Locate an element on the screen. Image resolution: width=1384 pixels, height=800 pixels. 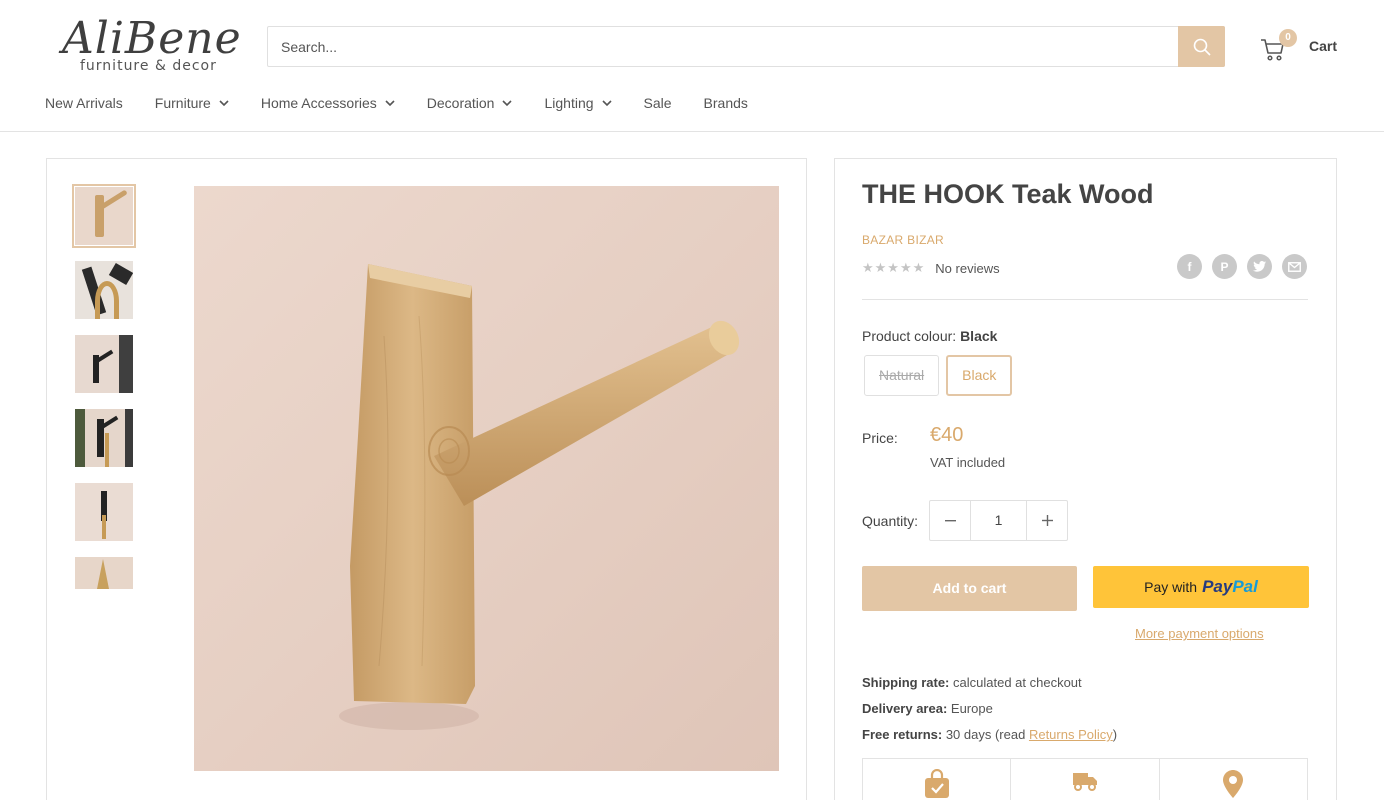
logo-wordmark: AliBene is located at coordinates (152, 38).